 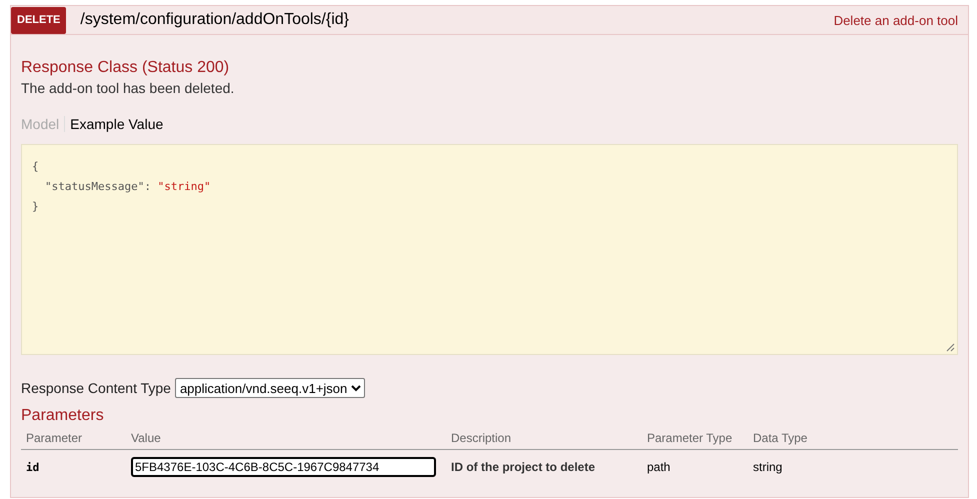 I want to click on endpoint-path: /system/configuration/addOnTools/{id}, so click(x=215, y=20).